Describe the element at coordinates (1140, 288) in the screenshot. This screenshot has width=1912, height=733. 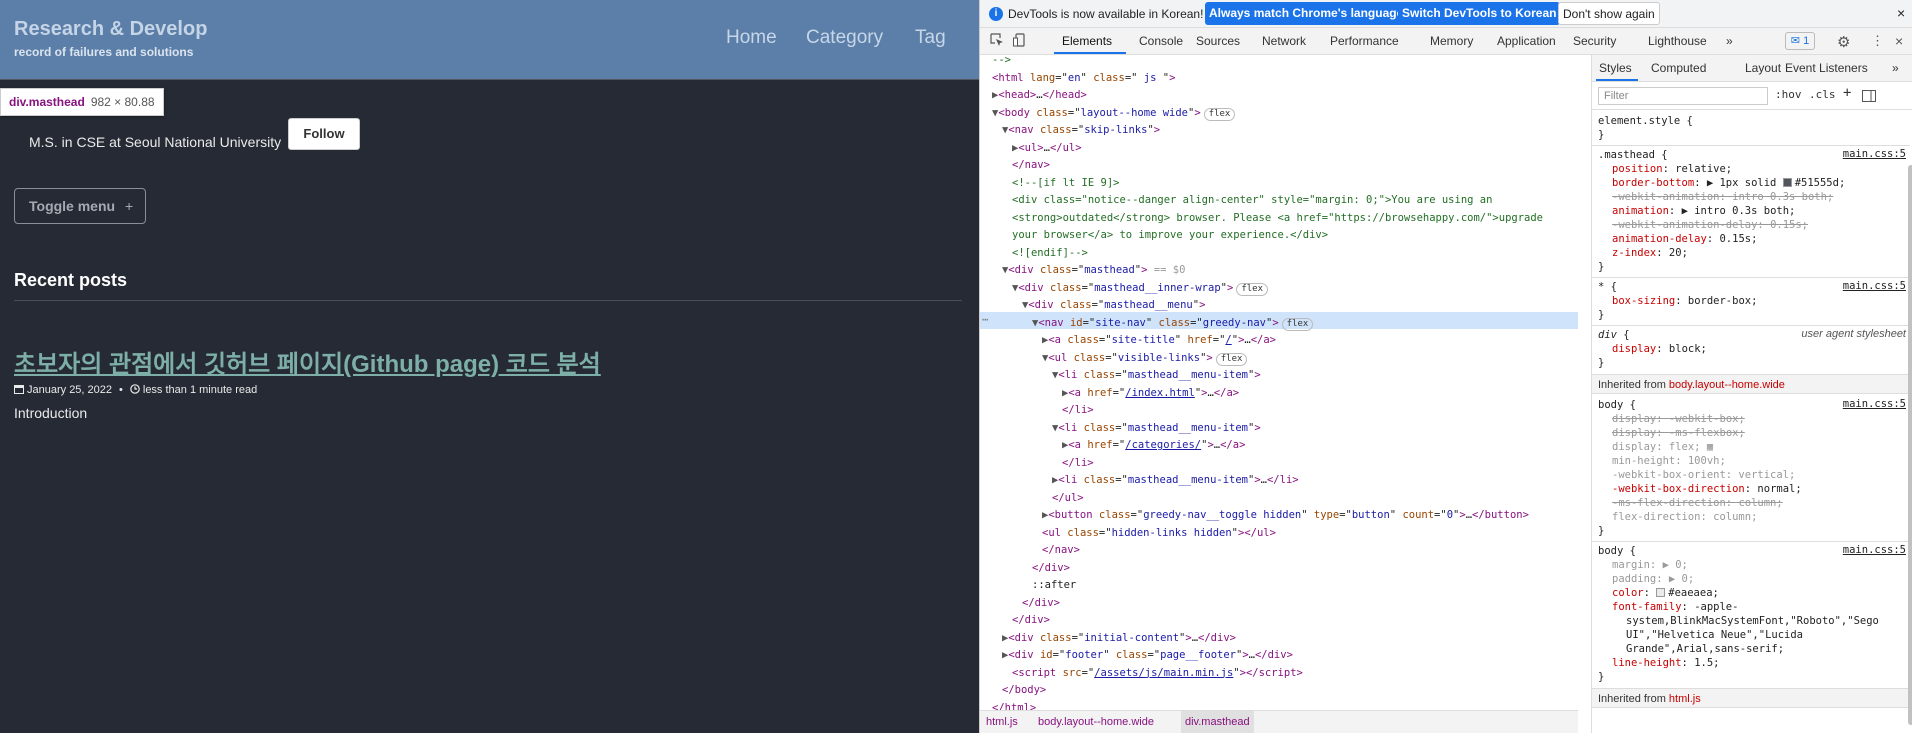
I see `dom-node-line: ▼<div class="masthead__inner-wrap"> flex` at that location.